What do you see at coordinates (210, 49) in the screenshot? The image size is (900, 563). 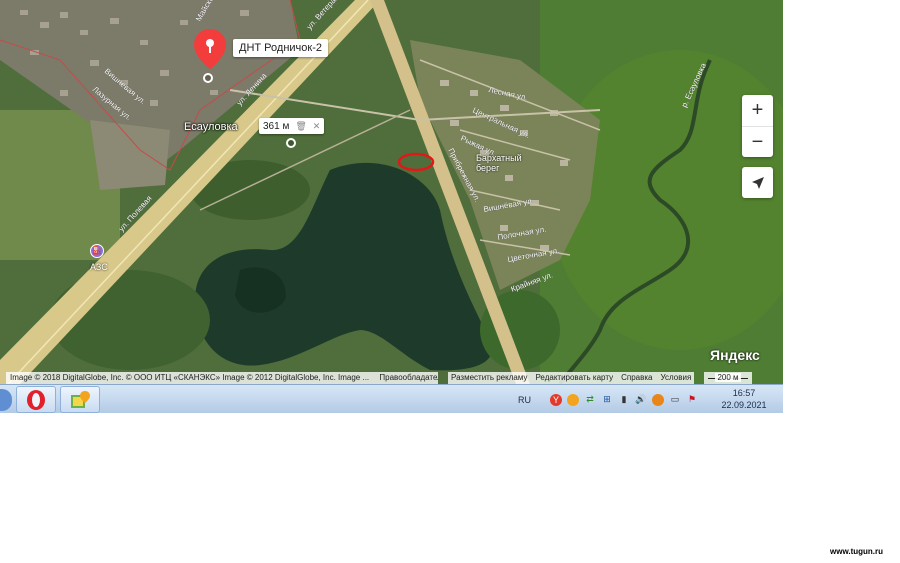 I see `location-pin-icon` at bounding box center [210, 49].